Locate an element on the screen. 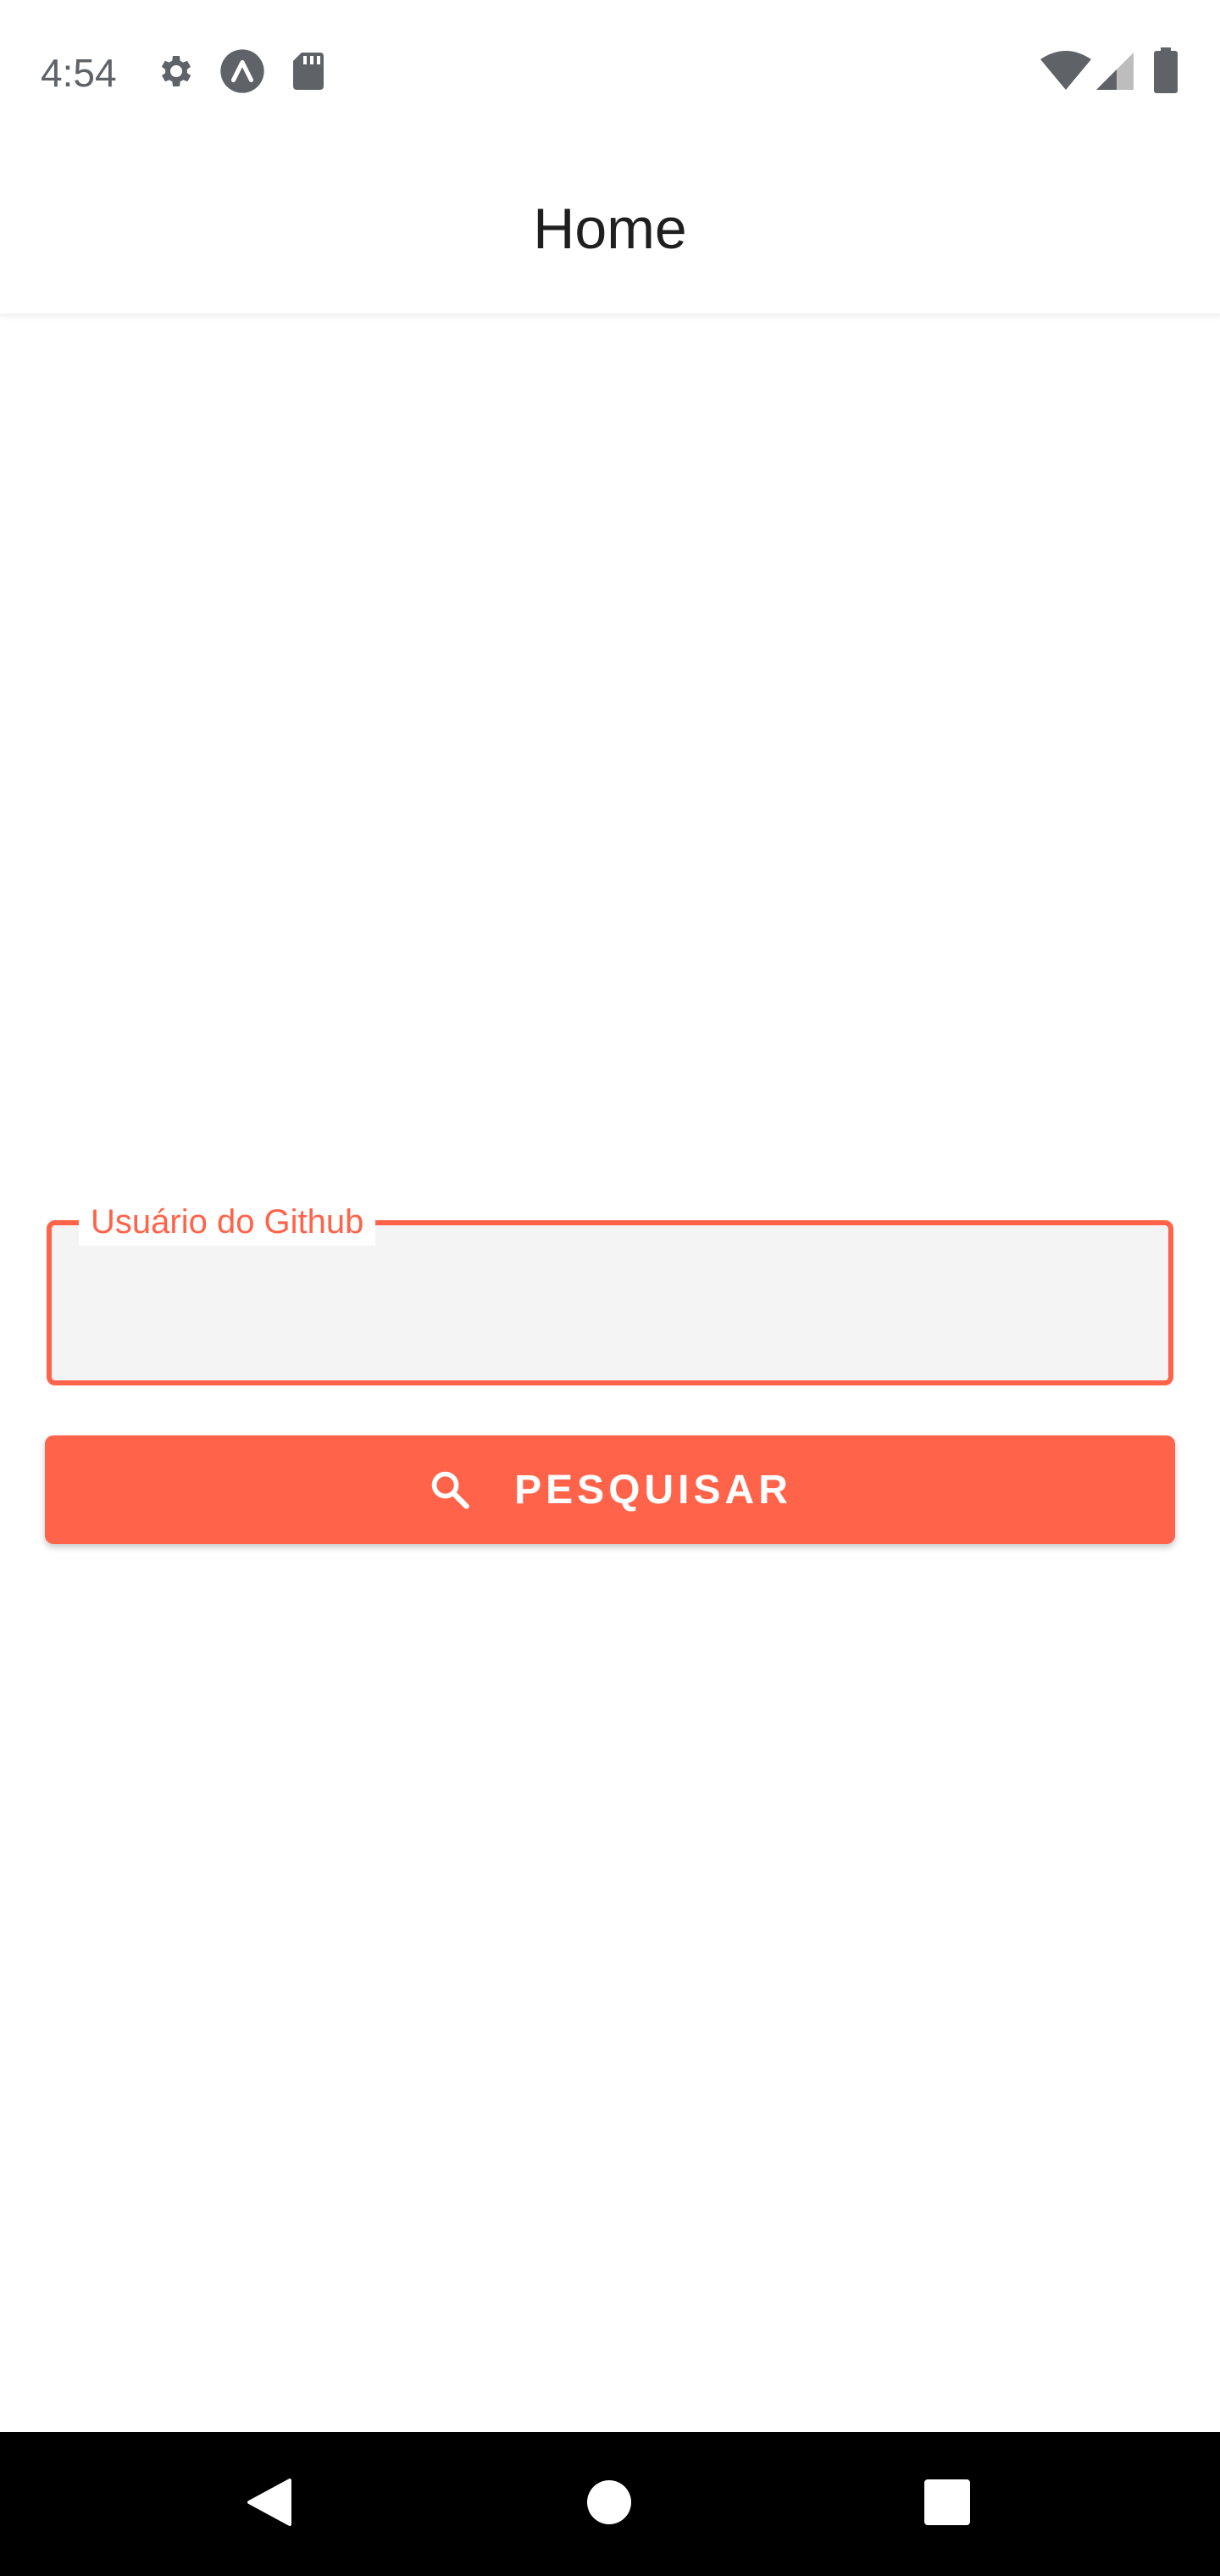  page-title: Home is located at coordinates (610, 229).